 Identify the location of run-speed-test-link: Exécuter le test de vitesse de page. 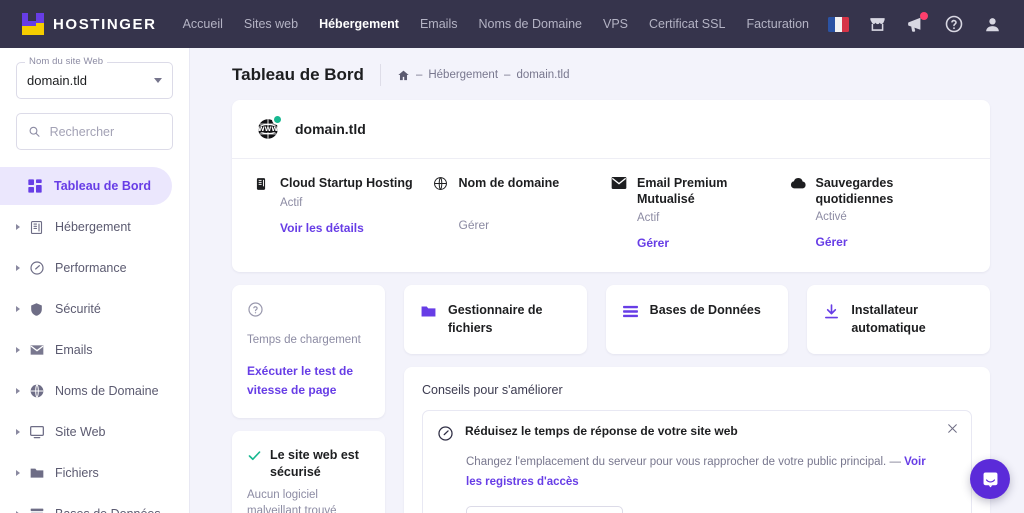
(308, 381).